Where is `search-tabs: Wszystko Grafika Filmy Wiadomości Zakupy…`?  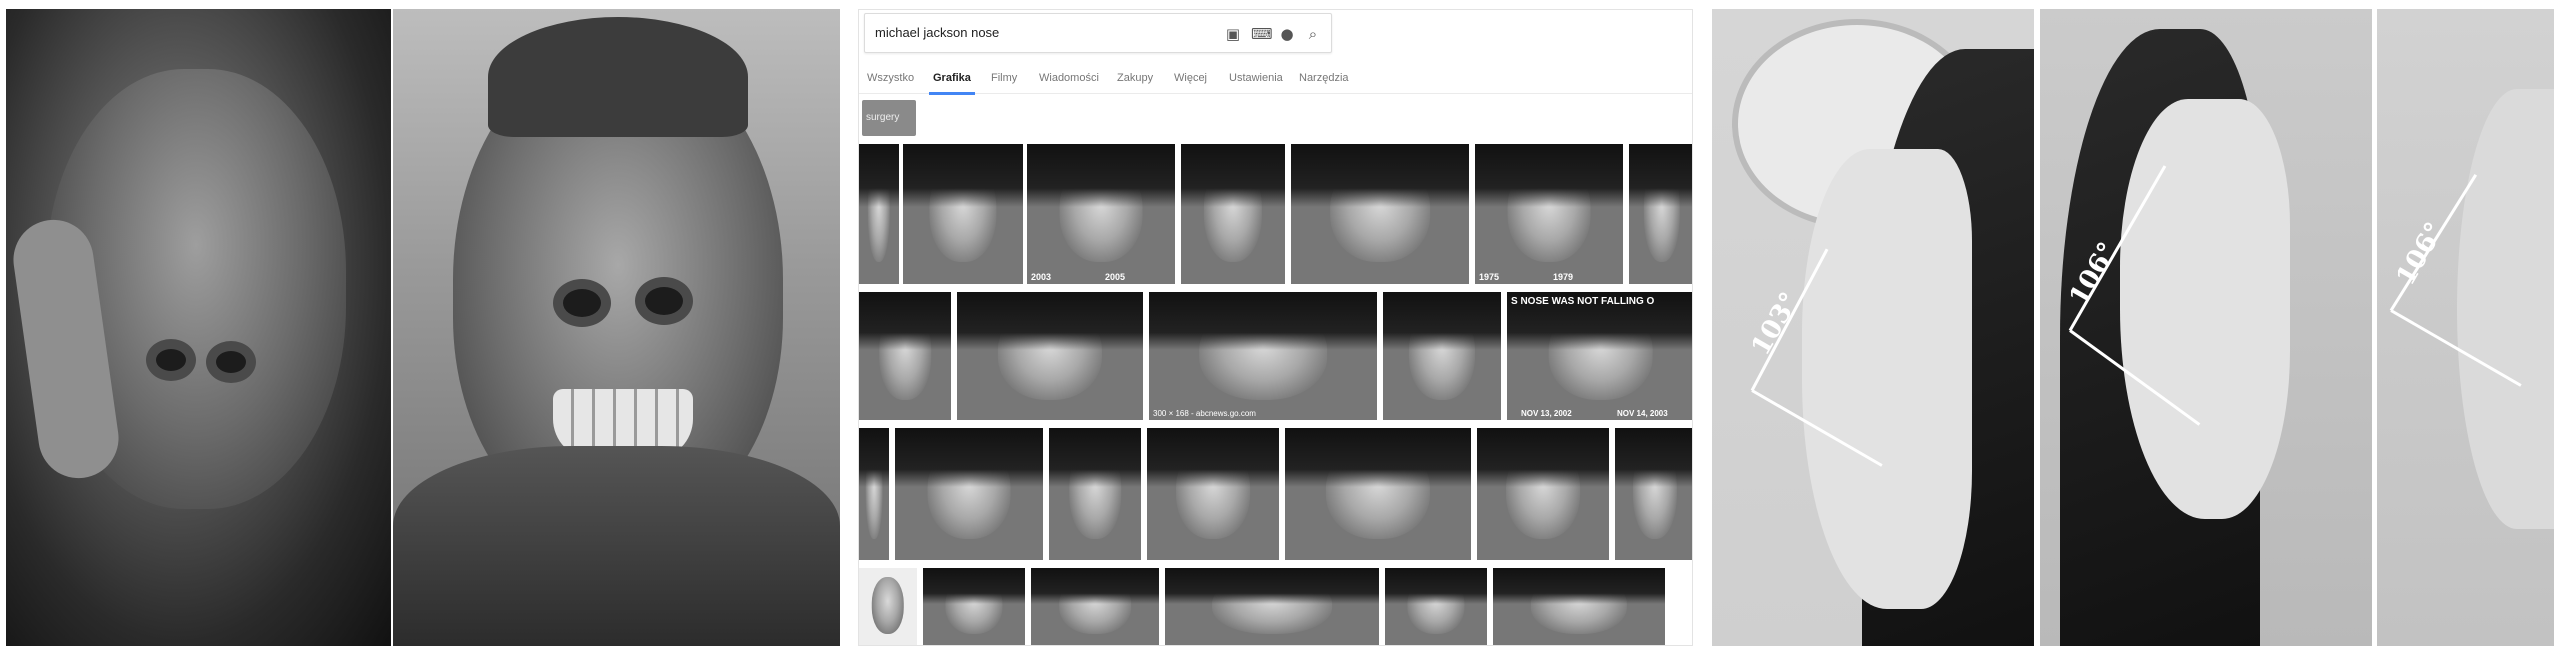
search-tabs: Wszystko Grafika Filmy Wiadomości Zakupy… is located at coordinates (1275, 79).